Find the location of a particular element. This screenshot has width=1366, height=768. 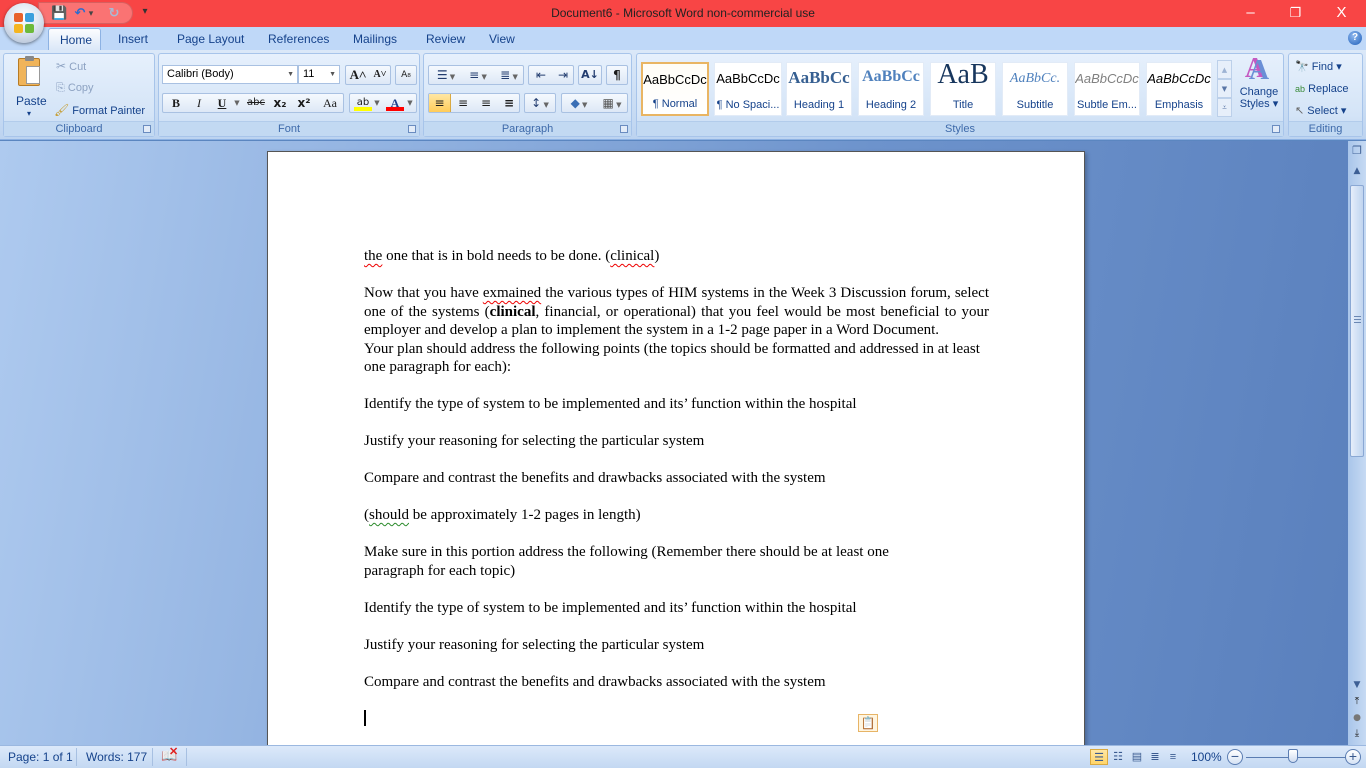

bullets-icon: ☰ is located at coordinates (442, 75).